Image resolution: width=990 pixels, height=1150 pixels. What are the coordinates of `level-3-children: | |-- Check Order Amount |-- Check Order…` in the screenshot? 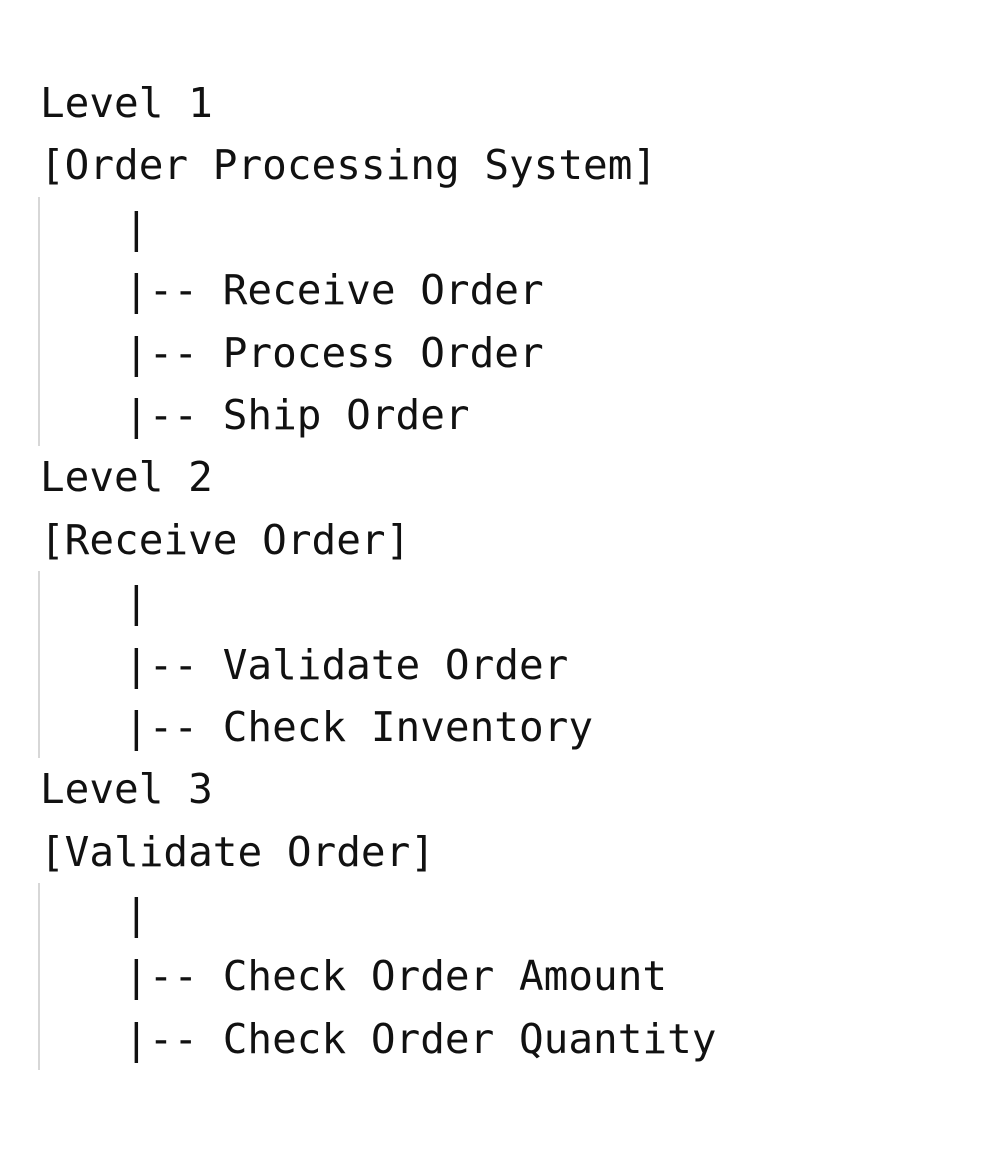 It's located at (377, 977).